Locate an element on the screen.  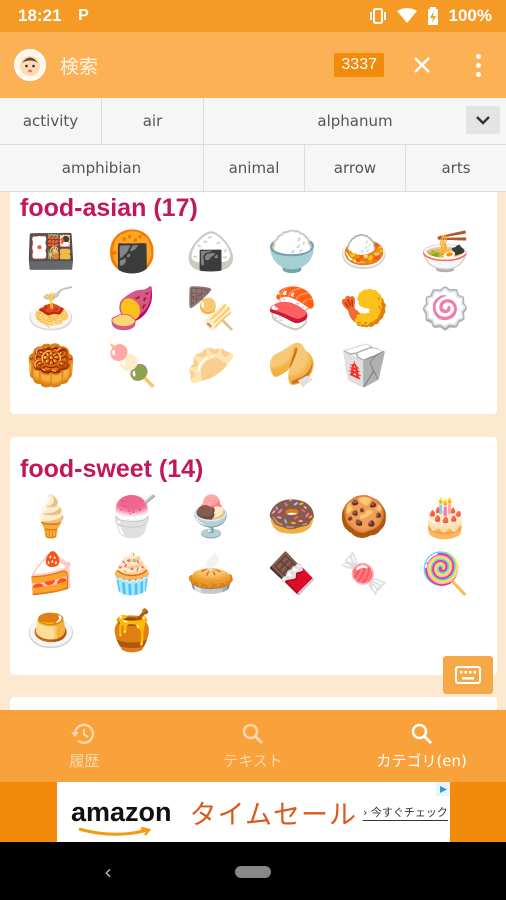
emoji-item: 🍥 is located at coordinates (445, 308).